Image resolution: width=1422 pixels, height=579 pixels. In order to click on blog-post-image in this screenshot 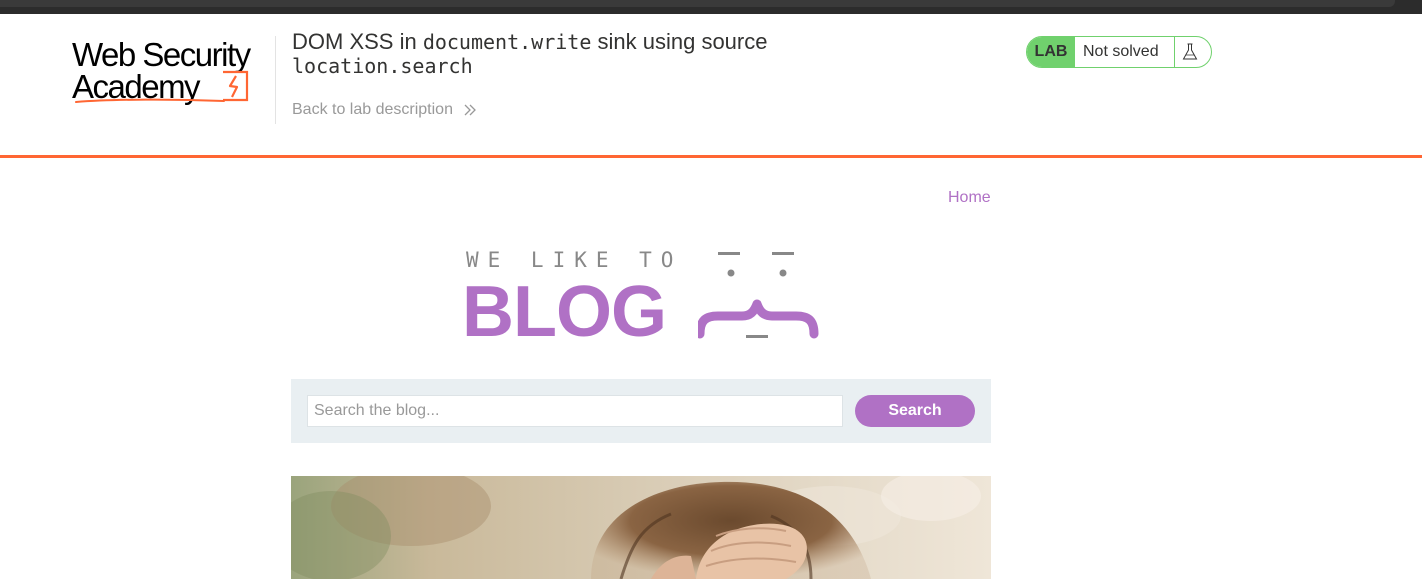, I will do `click(641, 527)`.